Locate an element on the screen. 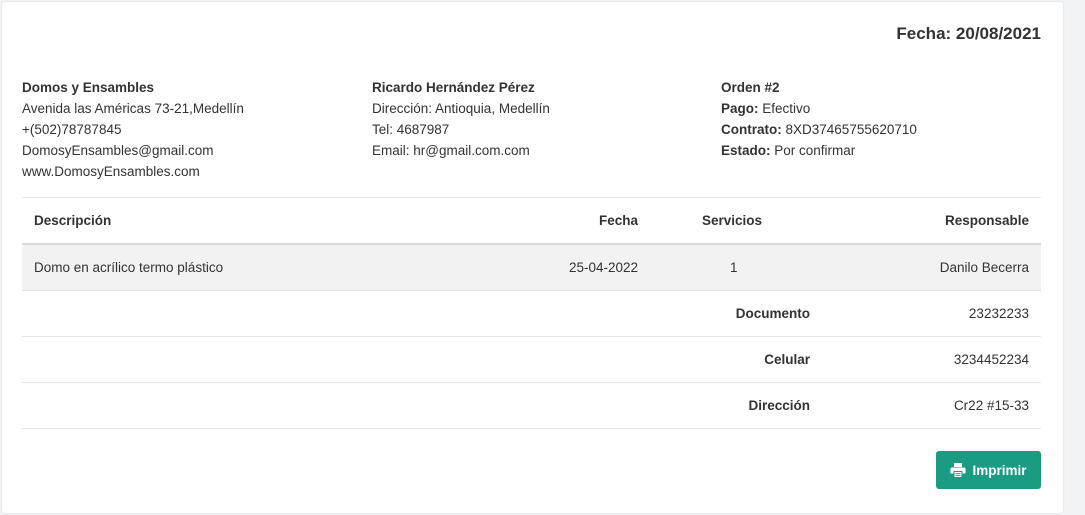  contrato-label: Contrato: is located at coordinates (751, 129).